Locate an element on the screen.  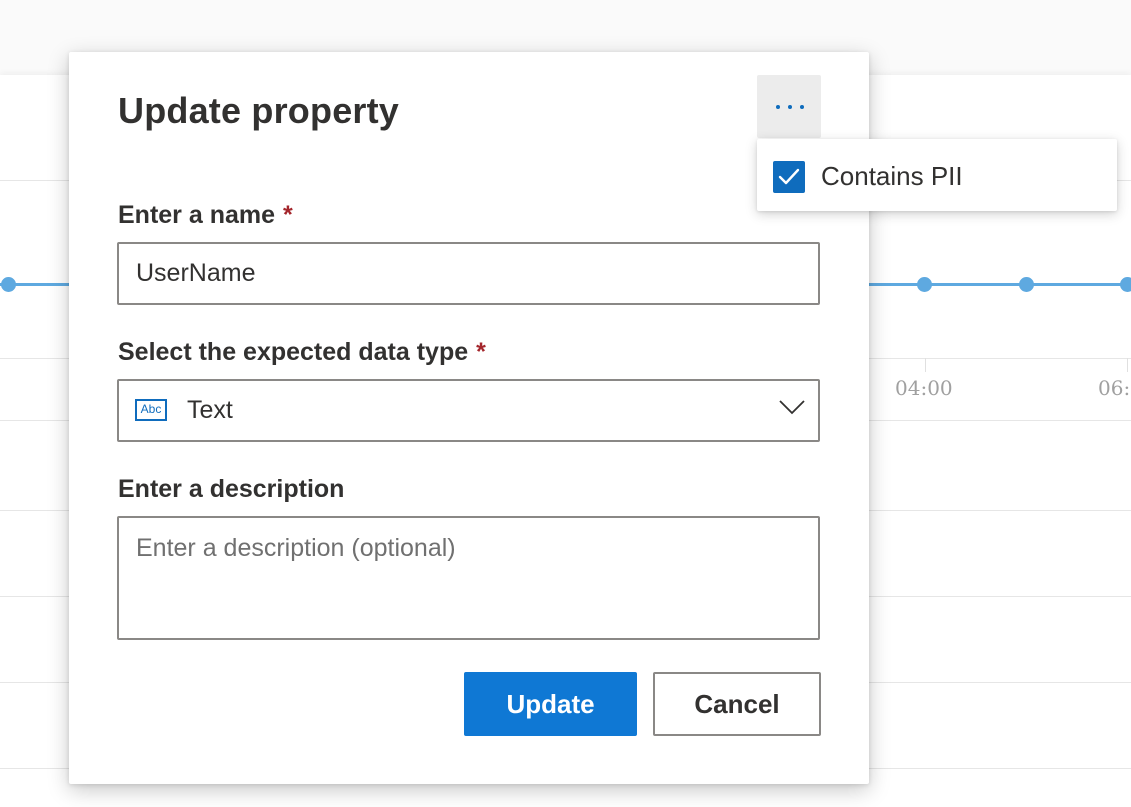
more-options-button is located at coordinates (789, 106).